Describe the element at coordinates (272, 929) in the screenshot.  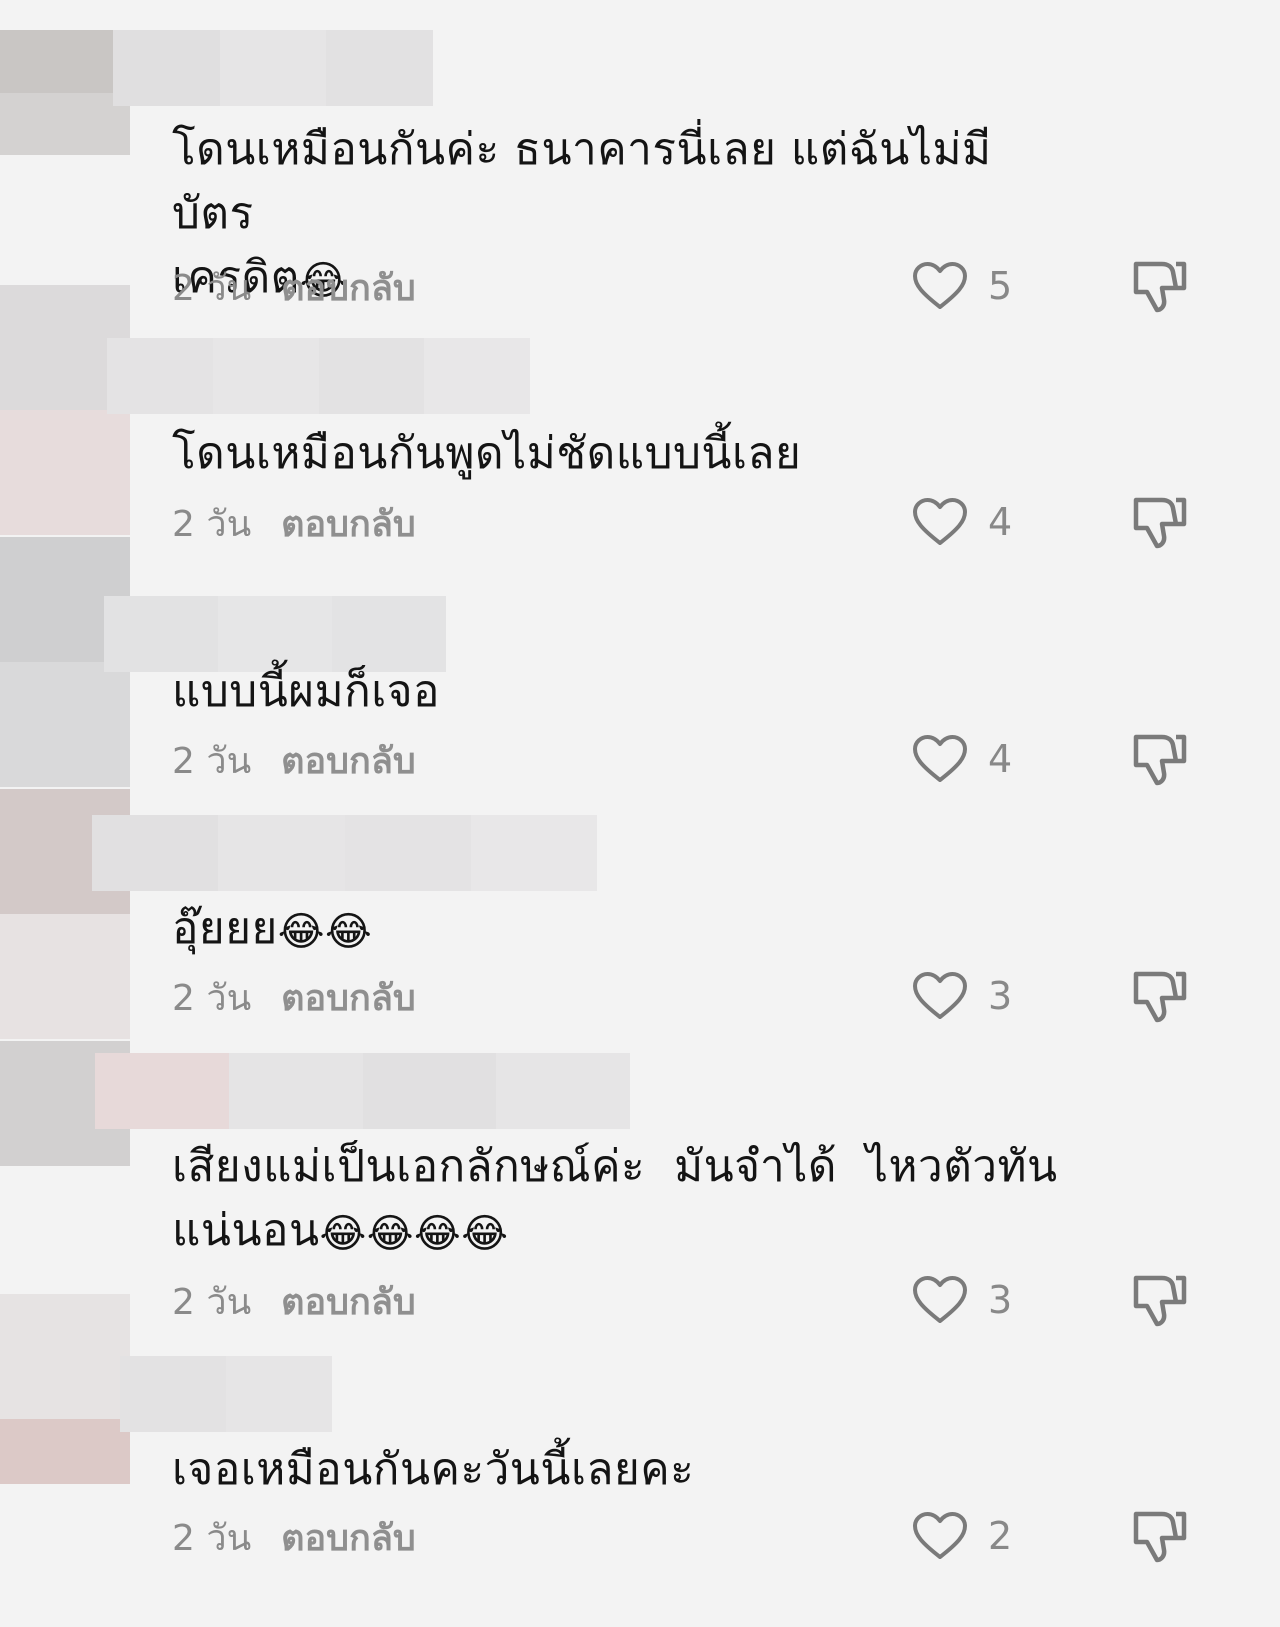
I see `comment-text: อุ๊ยยย😂😂` at that location.